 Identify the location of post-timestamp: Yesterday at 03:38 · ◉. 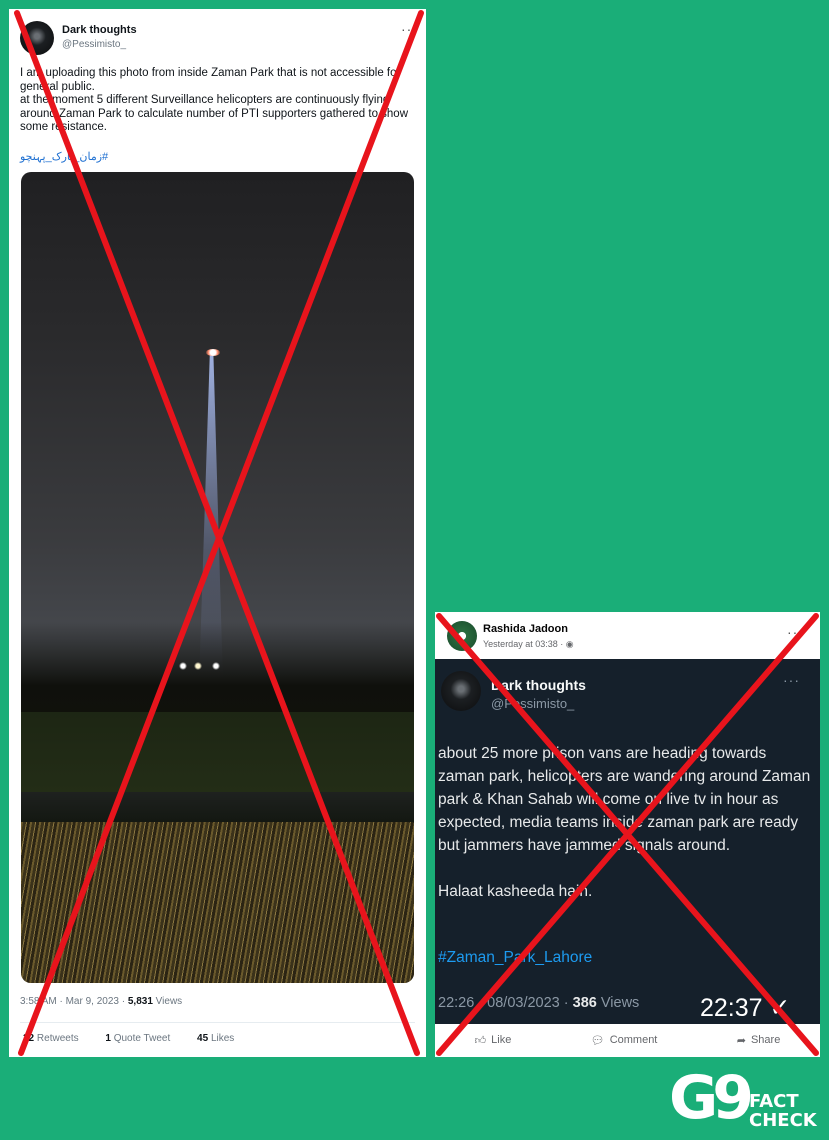
(528, 644).